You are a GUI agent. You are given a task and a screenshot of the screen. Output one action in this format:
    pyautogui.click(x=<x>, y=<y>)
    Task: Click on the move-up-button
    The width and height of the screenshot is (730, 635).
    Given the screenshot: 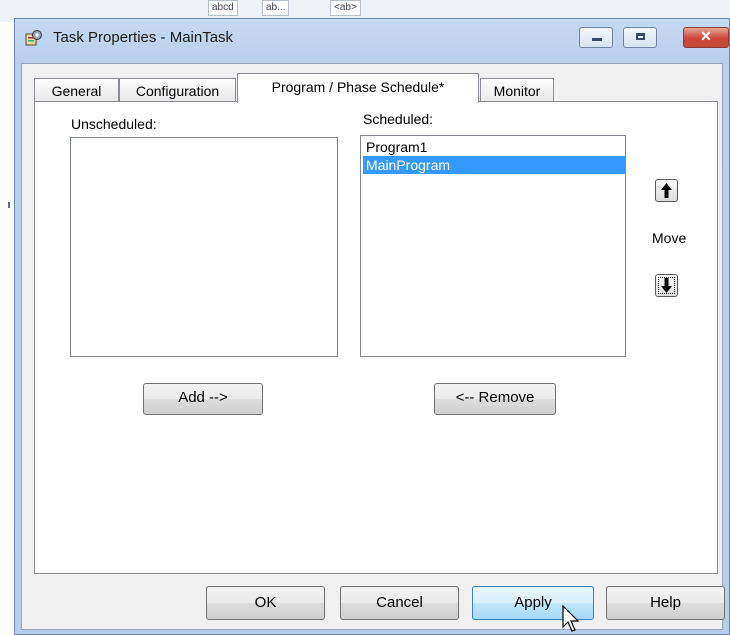 What is the action you would take?
    pyautogui.click(x=666, y=190)
    